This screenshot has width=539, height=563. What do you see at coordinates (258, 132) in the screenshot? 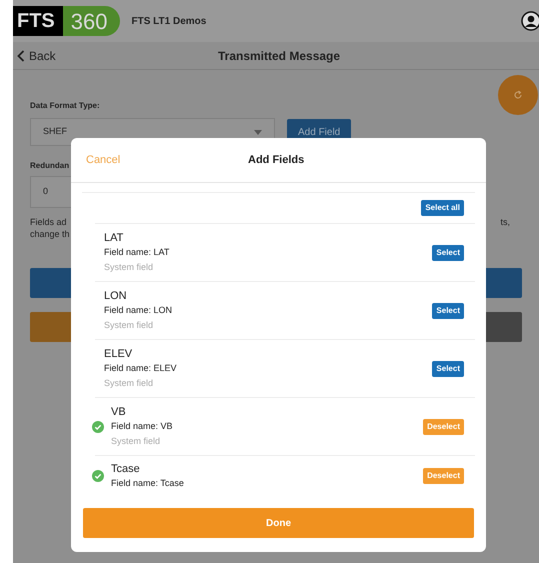
I see `caret-icon` at bounding box center [258, 132].